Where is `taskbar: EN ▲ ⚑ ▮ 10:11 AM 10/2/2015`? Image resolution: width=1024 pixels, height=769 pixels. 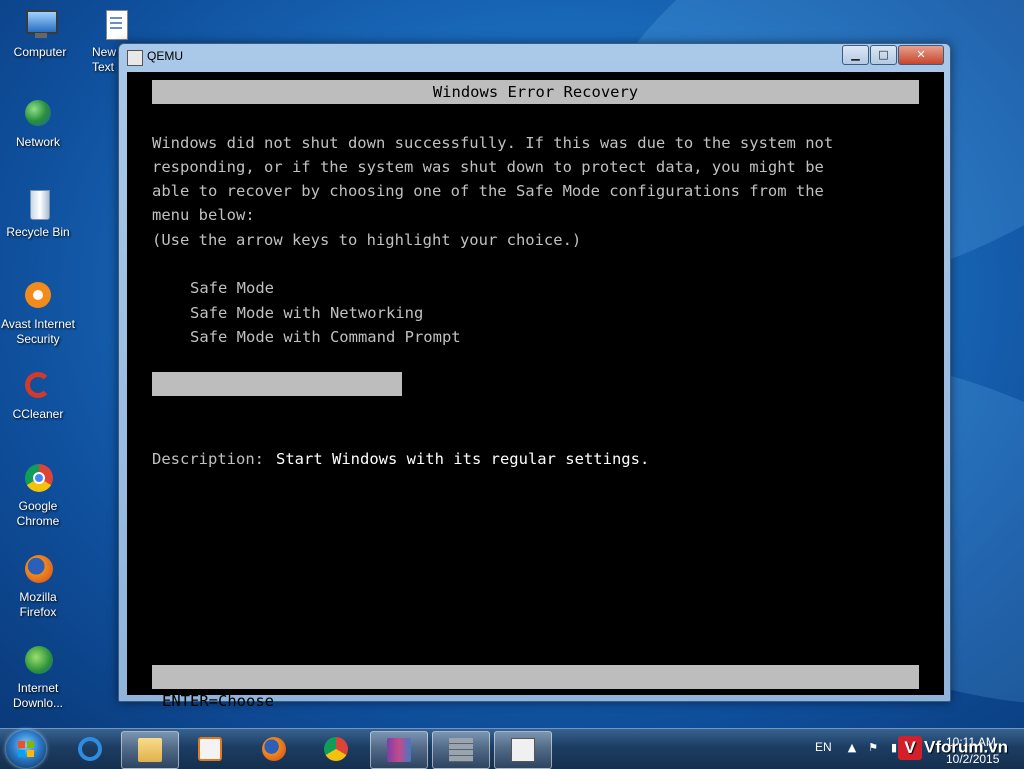 taskbar: EN ▲ ⚑ ▮ 10:11 AM 10/2/2015 is located at coordinates (512, 748).